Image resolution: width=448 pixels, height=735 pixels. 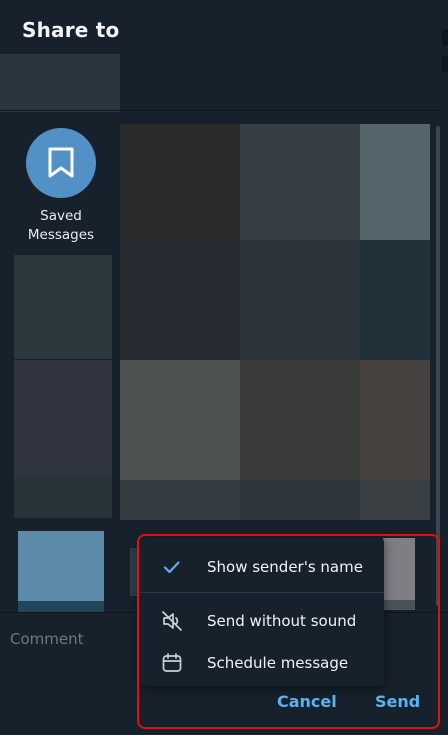 What do you see at coordinates (60, 83) in the screenshot?
I see `search-field` at bounding box center [60, 83].